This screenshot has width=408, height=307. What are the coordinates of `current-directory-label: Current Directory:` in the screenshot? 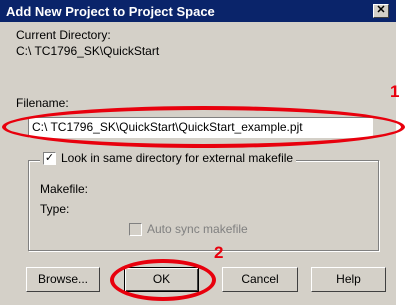 It's located at (63, 35).